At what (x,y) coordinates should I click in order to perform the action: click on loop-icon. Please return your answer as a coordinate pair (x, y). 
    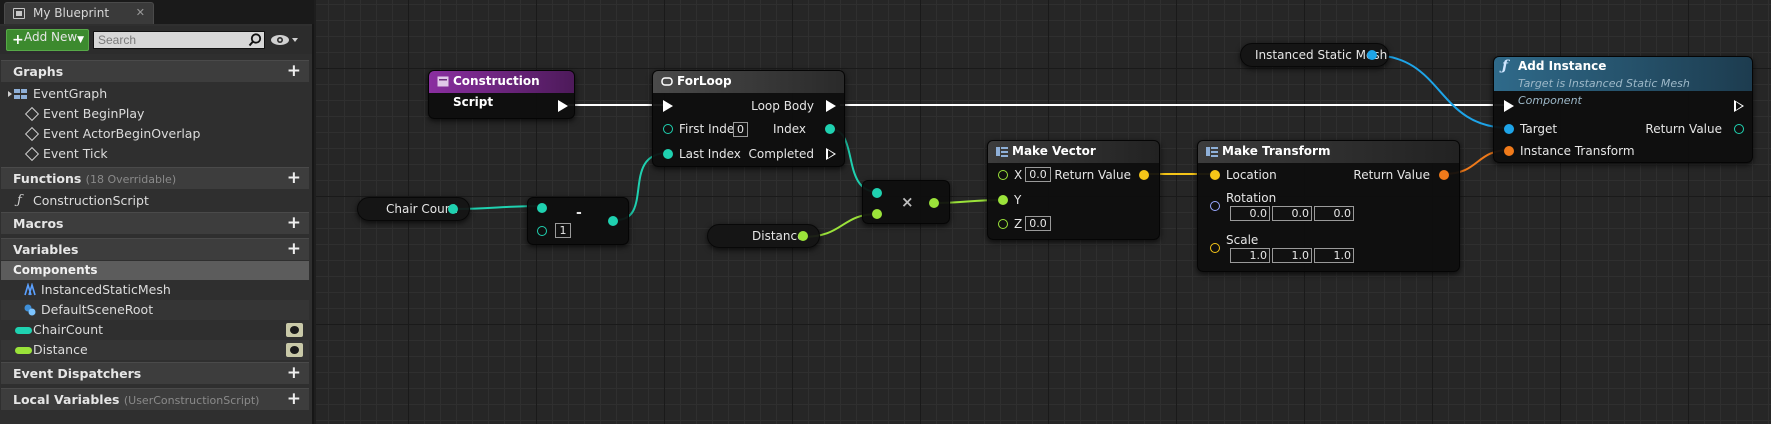
    Looking at the image, I should click on (667, 81).